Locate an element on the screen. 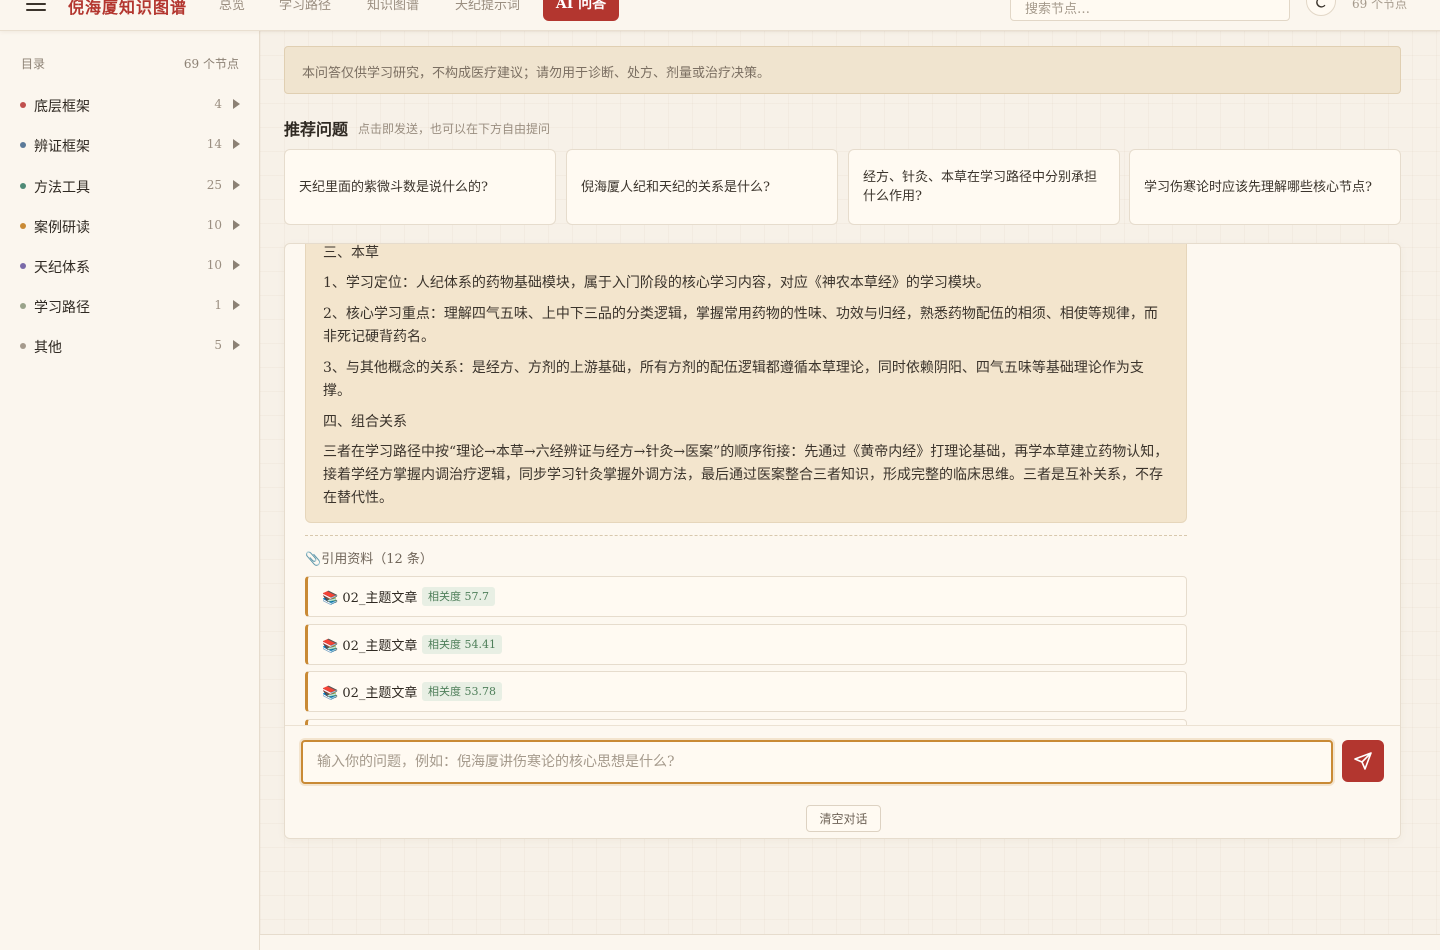 This screenshot has width=1440, height=950. sidebar-item-label: 天纪体系 is located at coordinates (62, 268).